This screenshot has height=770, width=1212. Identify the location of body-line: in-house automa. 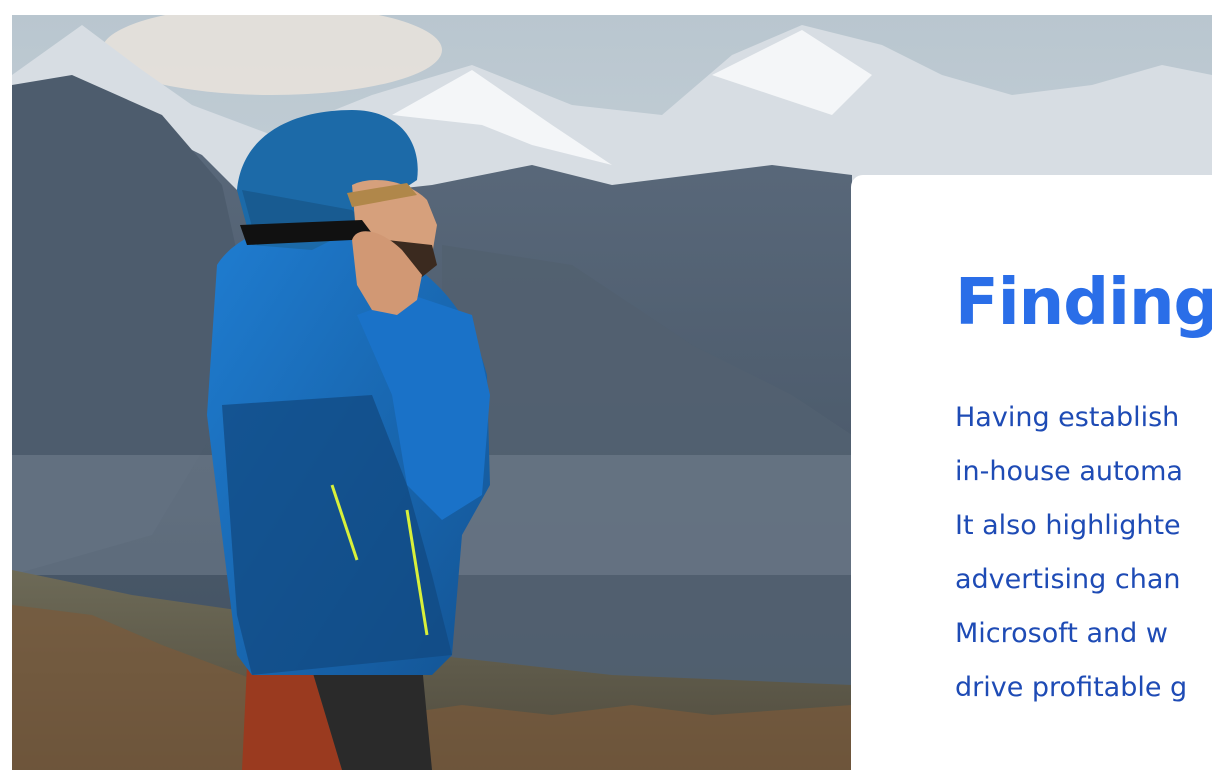
(1069, 471).